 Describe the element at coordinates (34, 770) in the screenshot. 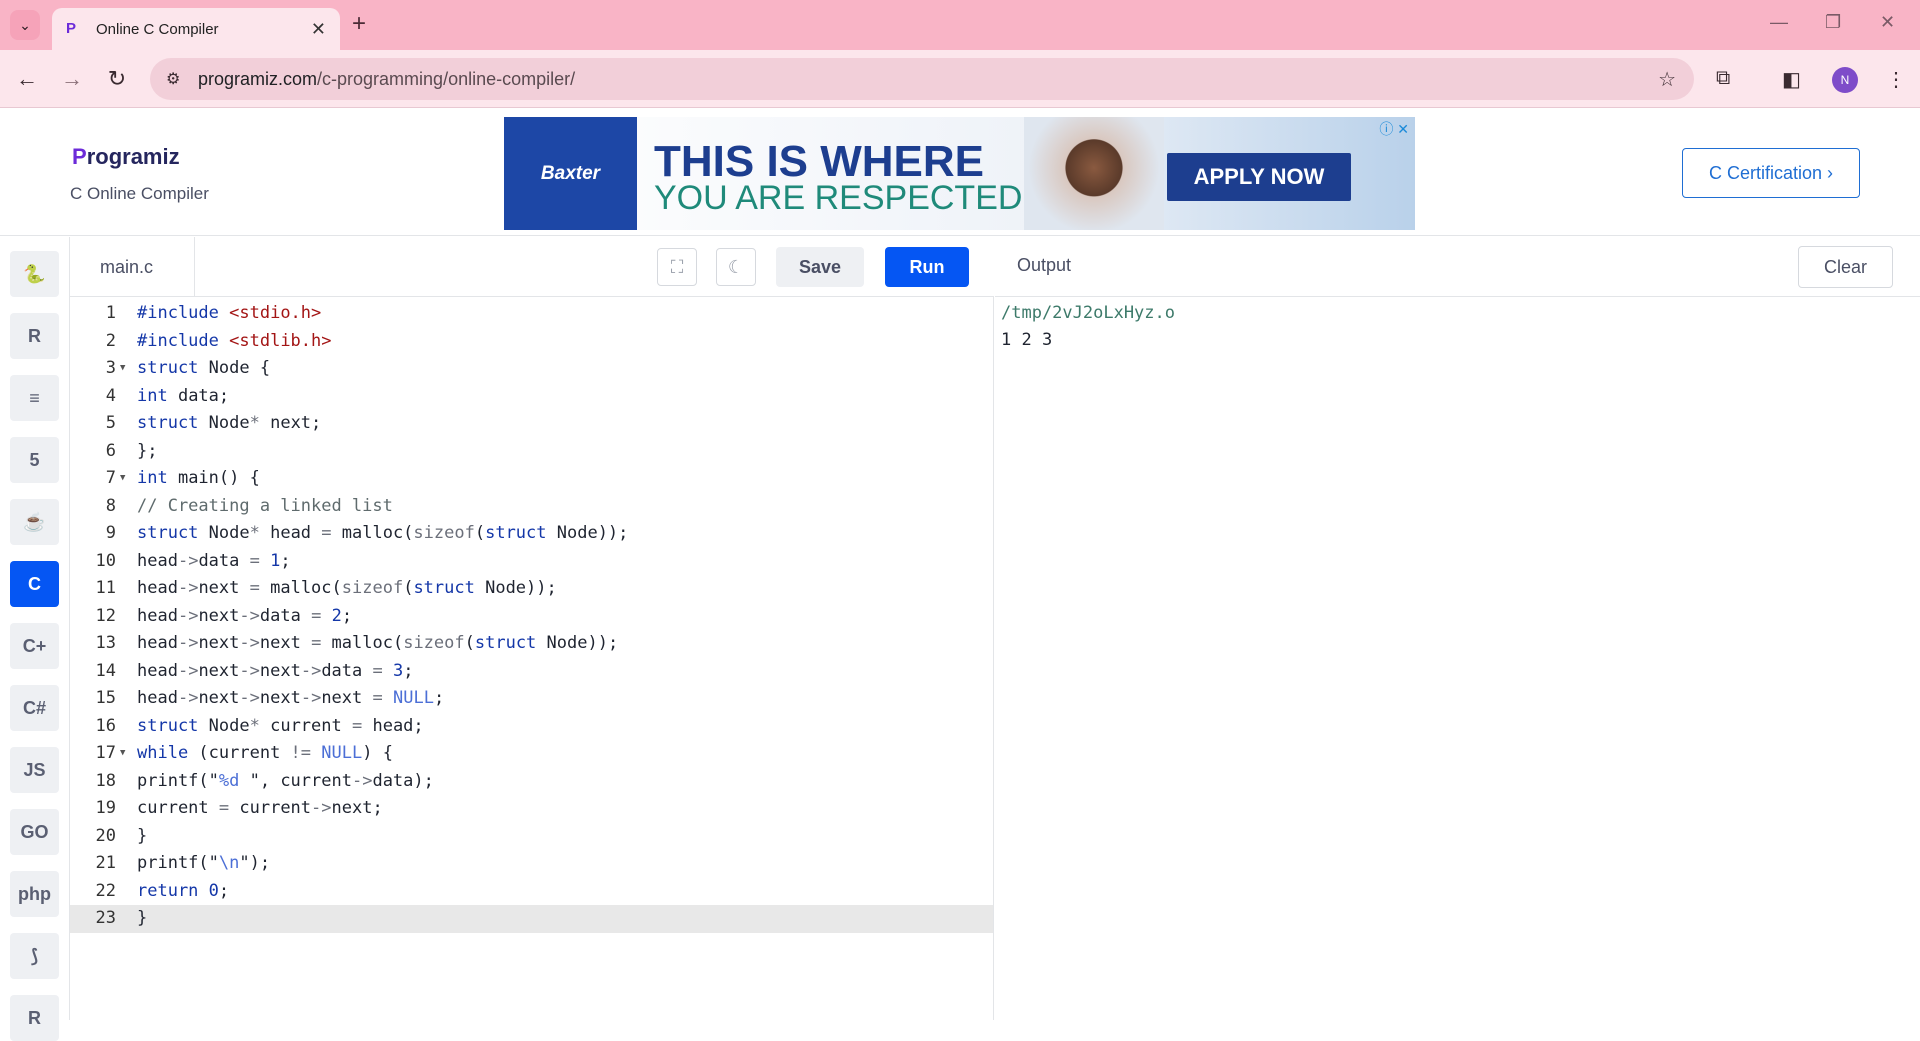

I see `language-js-icon: JS` at that location.